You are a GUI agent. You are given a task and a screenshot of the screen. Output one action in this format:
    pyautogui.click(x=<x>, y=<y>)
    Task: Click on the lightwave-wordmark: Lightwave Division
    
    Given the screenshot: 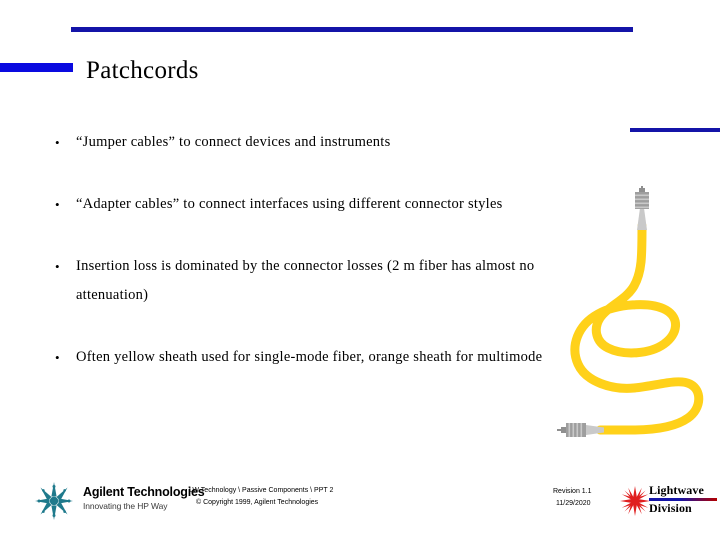 What is the action you would take?
    pyautogui.click(x=684, y=499)
    